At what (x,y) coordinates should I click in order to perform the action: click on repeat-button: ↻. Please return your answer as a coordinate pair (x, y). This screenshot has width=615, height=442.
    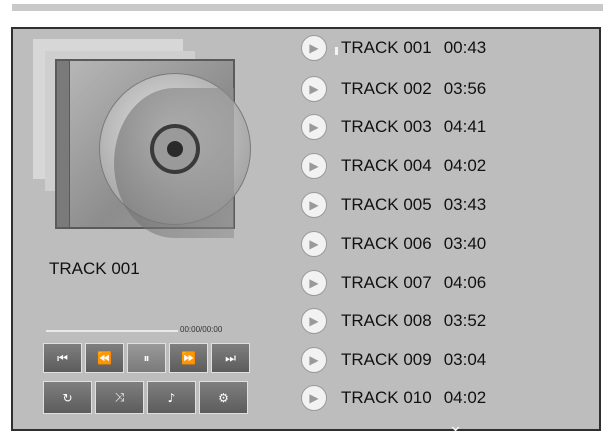
    Looking at the image, I should click on (67, 397).